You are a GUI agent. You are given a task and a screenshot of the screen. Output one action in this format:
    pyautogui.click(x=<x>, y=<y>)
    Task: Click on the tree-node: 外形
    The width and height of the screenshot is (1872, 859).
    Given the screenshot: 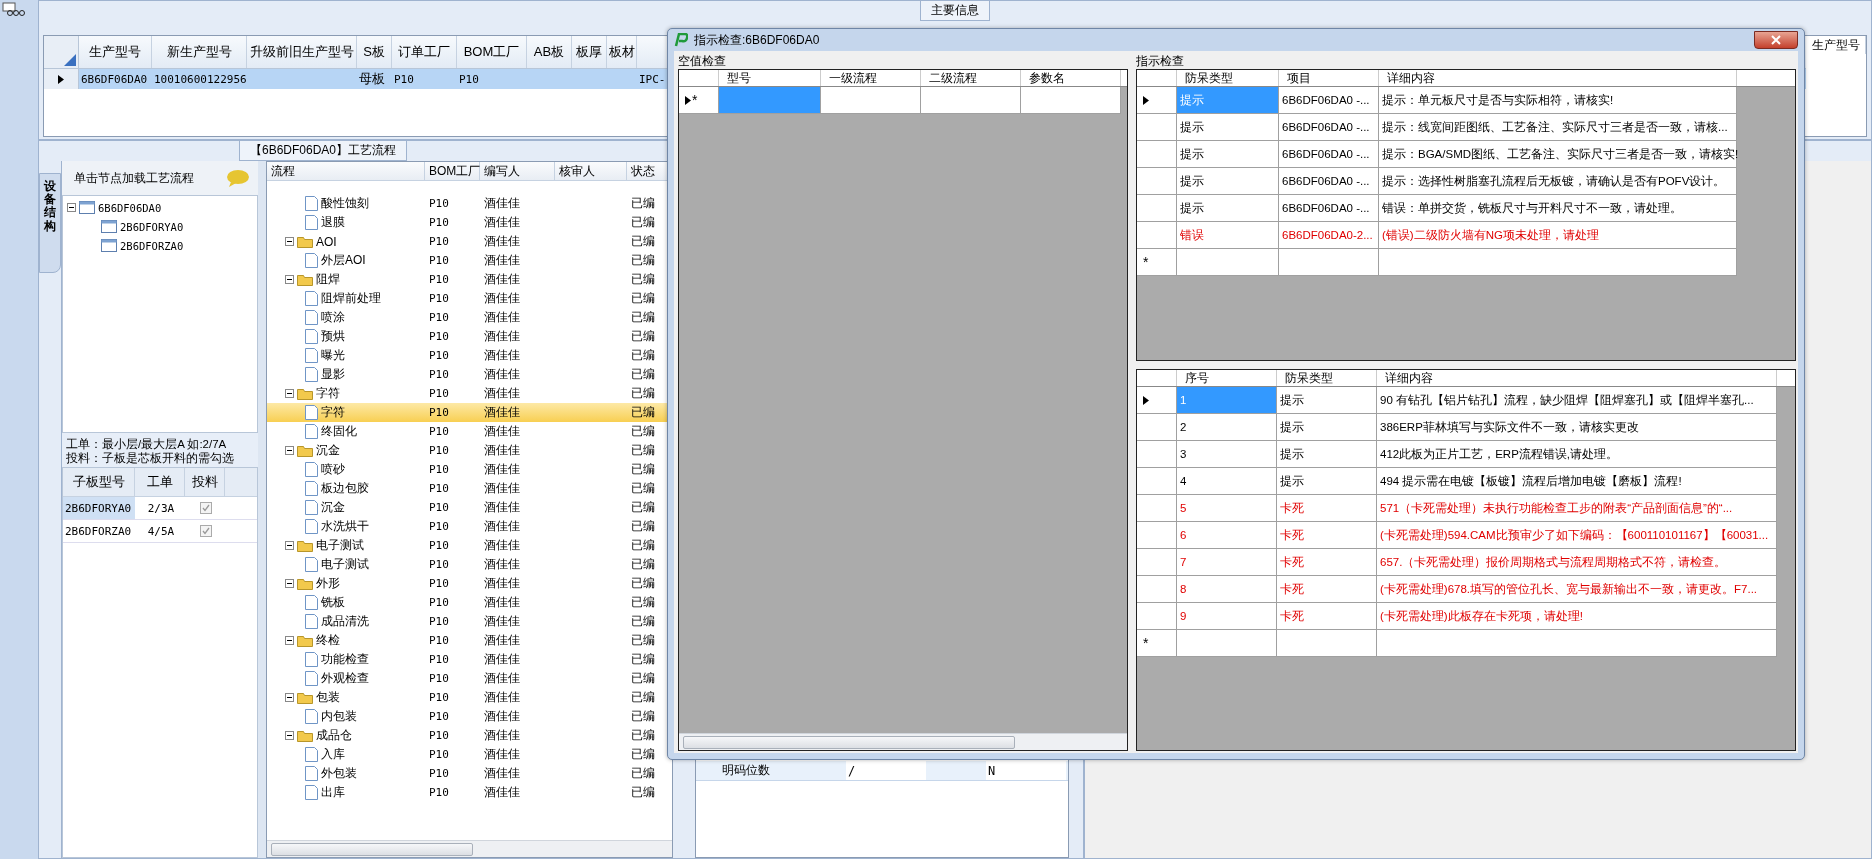 What is the action you would take?
    pyautogui.click(x=328, y=583)
    